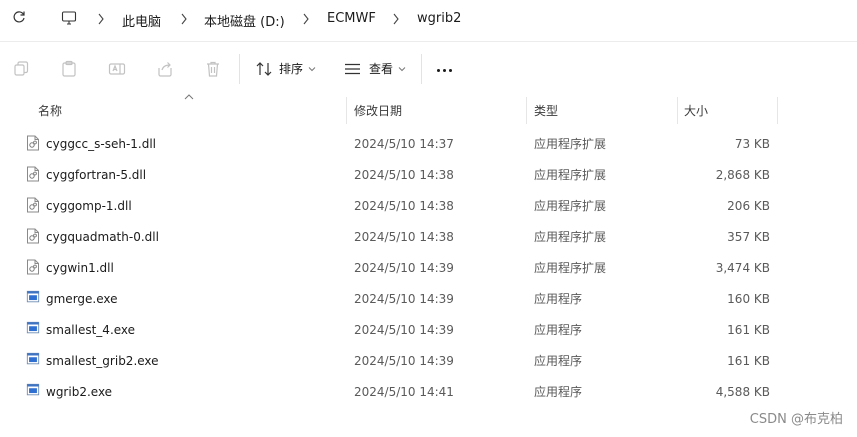  Describe the element at coordinates (748, 205) in the screenshot. I see `file-size: 206 KB` at that location.